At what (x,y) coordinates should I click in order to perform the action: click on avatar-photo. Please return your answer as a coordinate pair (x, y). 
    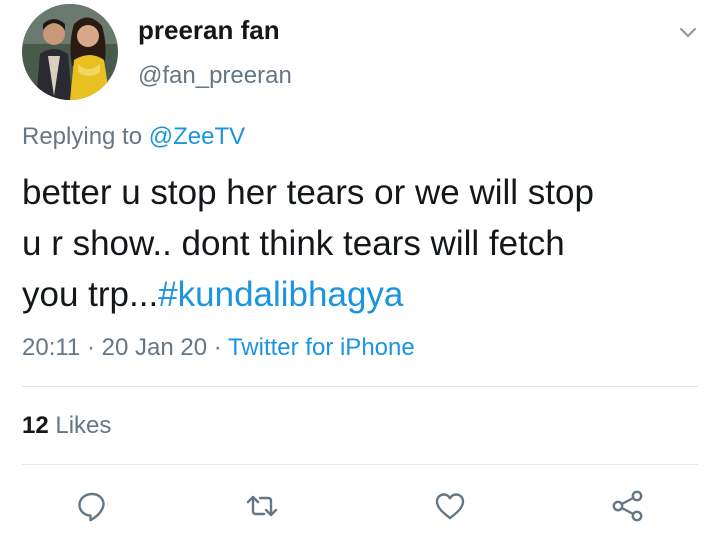
    Looking at the image, I should click on (70, 52).